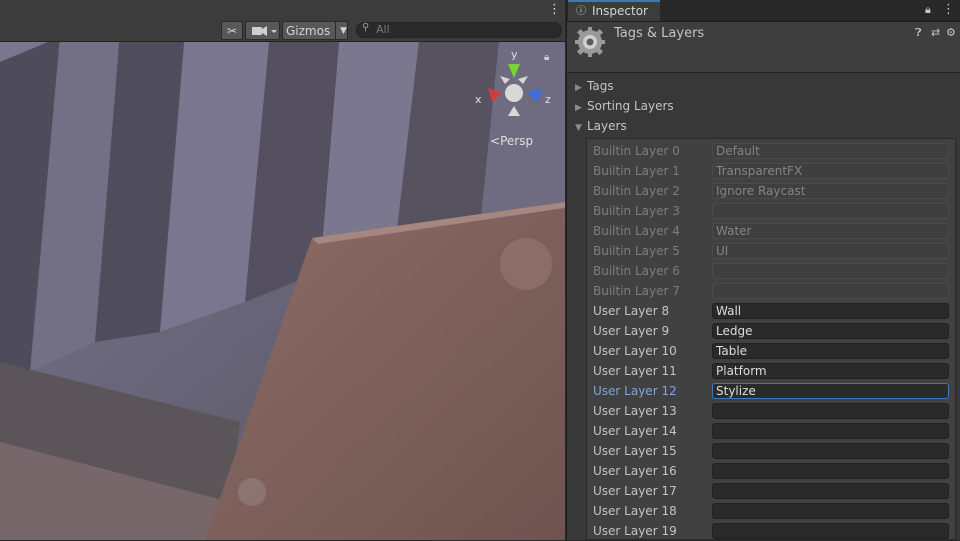  What do you see at coordinates (635, 431) in the screenshot?
I see `layer-label: User Layer 14` at bounding box center [635, 431].